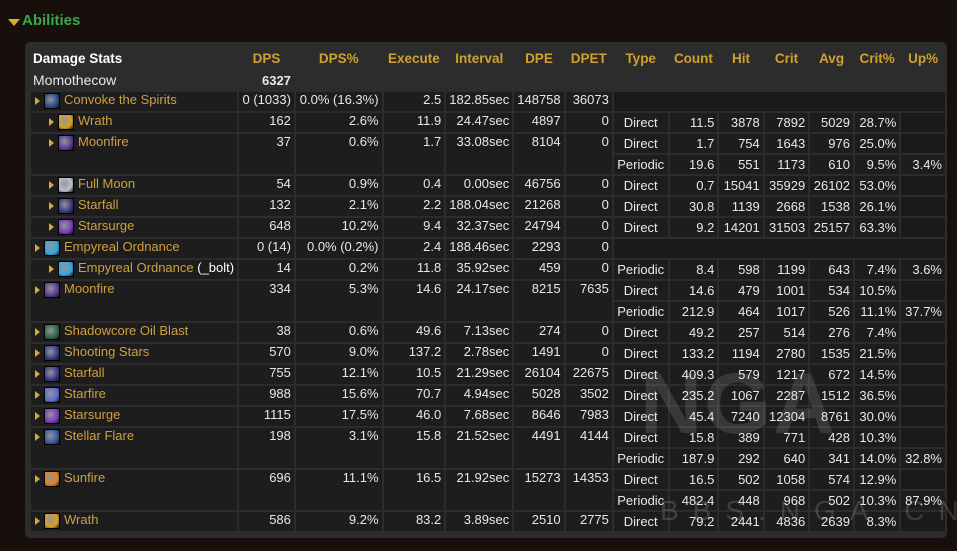  What do you see at coordinates (694, 58) in the screenshot?
I see `header-count: Count` at bounding box center [694, 58].